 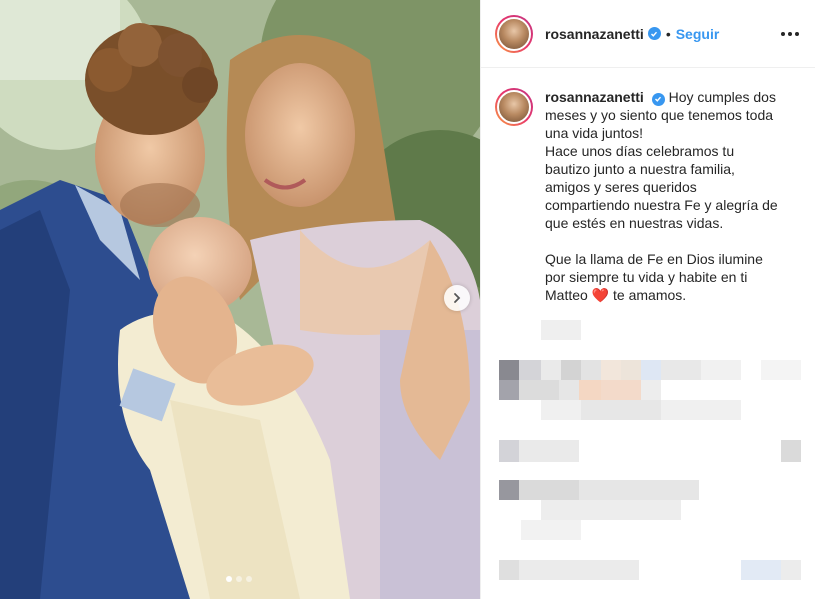 What do you see at coordinates (698, 34) in the screenshot?
I see `follow-button: Seguir` at bounding box center [698, 34].